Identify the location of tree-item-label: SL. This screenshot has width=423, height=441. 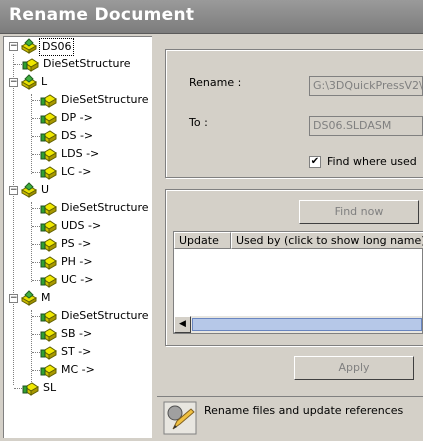
(50, 387).